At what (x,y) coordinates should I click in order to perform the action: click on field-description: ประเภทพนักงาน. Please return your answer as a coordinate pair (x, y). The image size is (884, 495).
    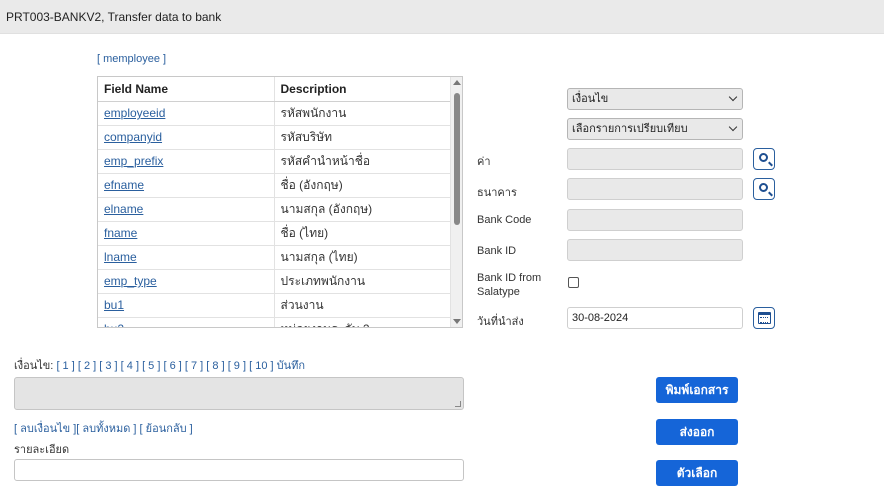
    Looking at the image, I should click on (362, 281).